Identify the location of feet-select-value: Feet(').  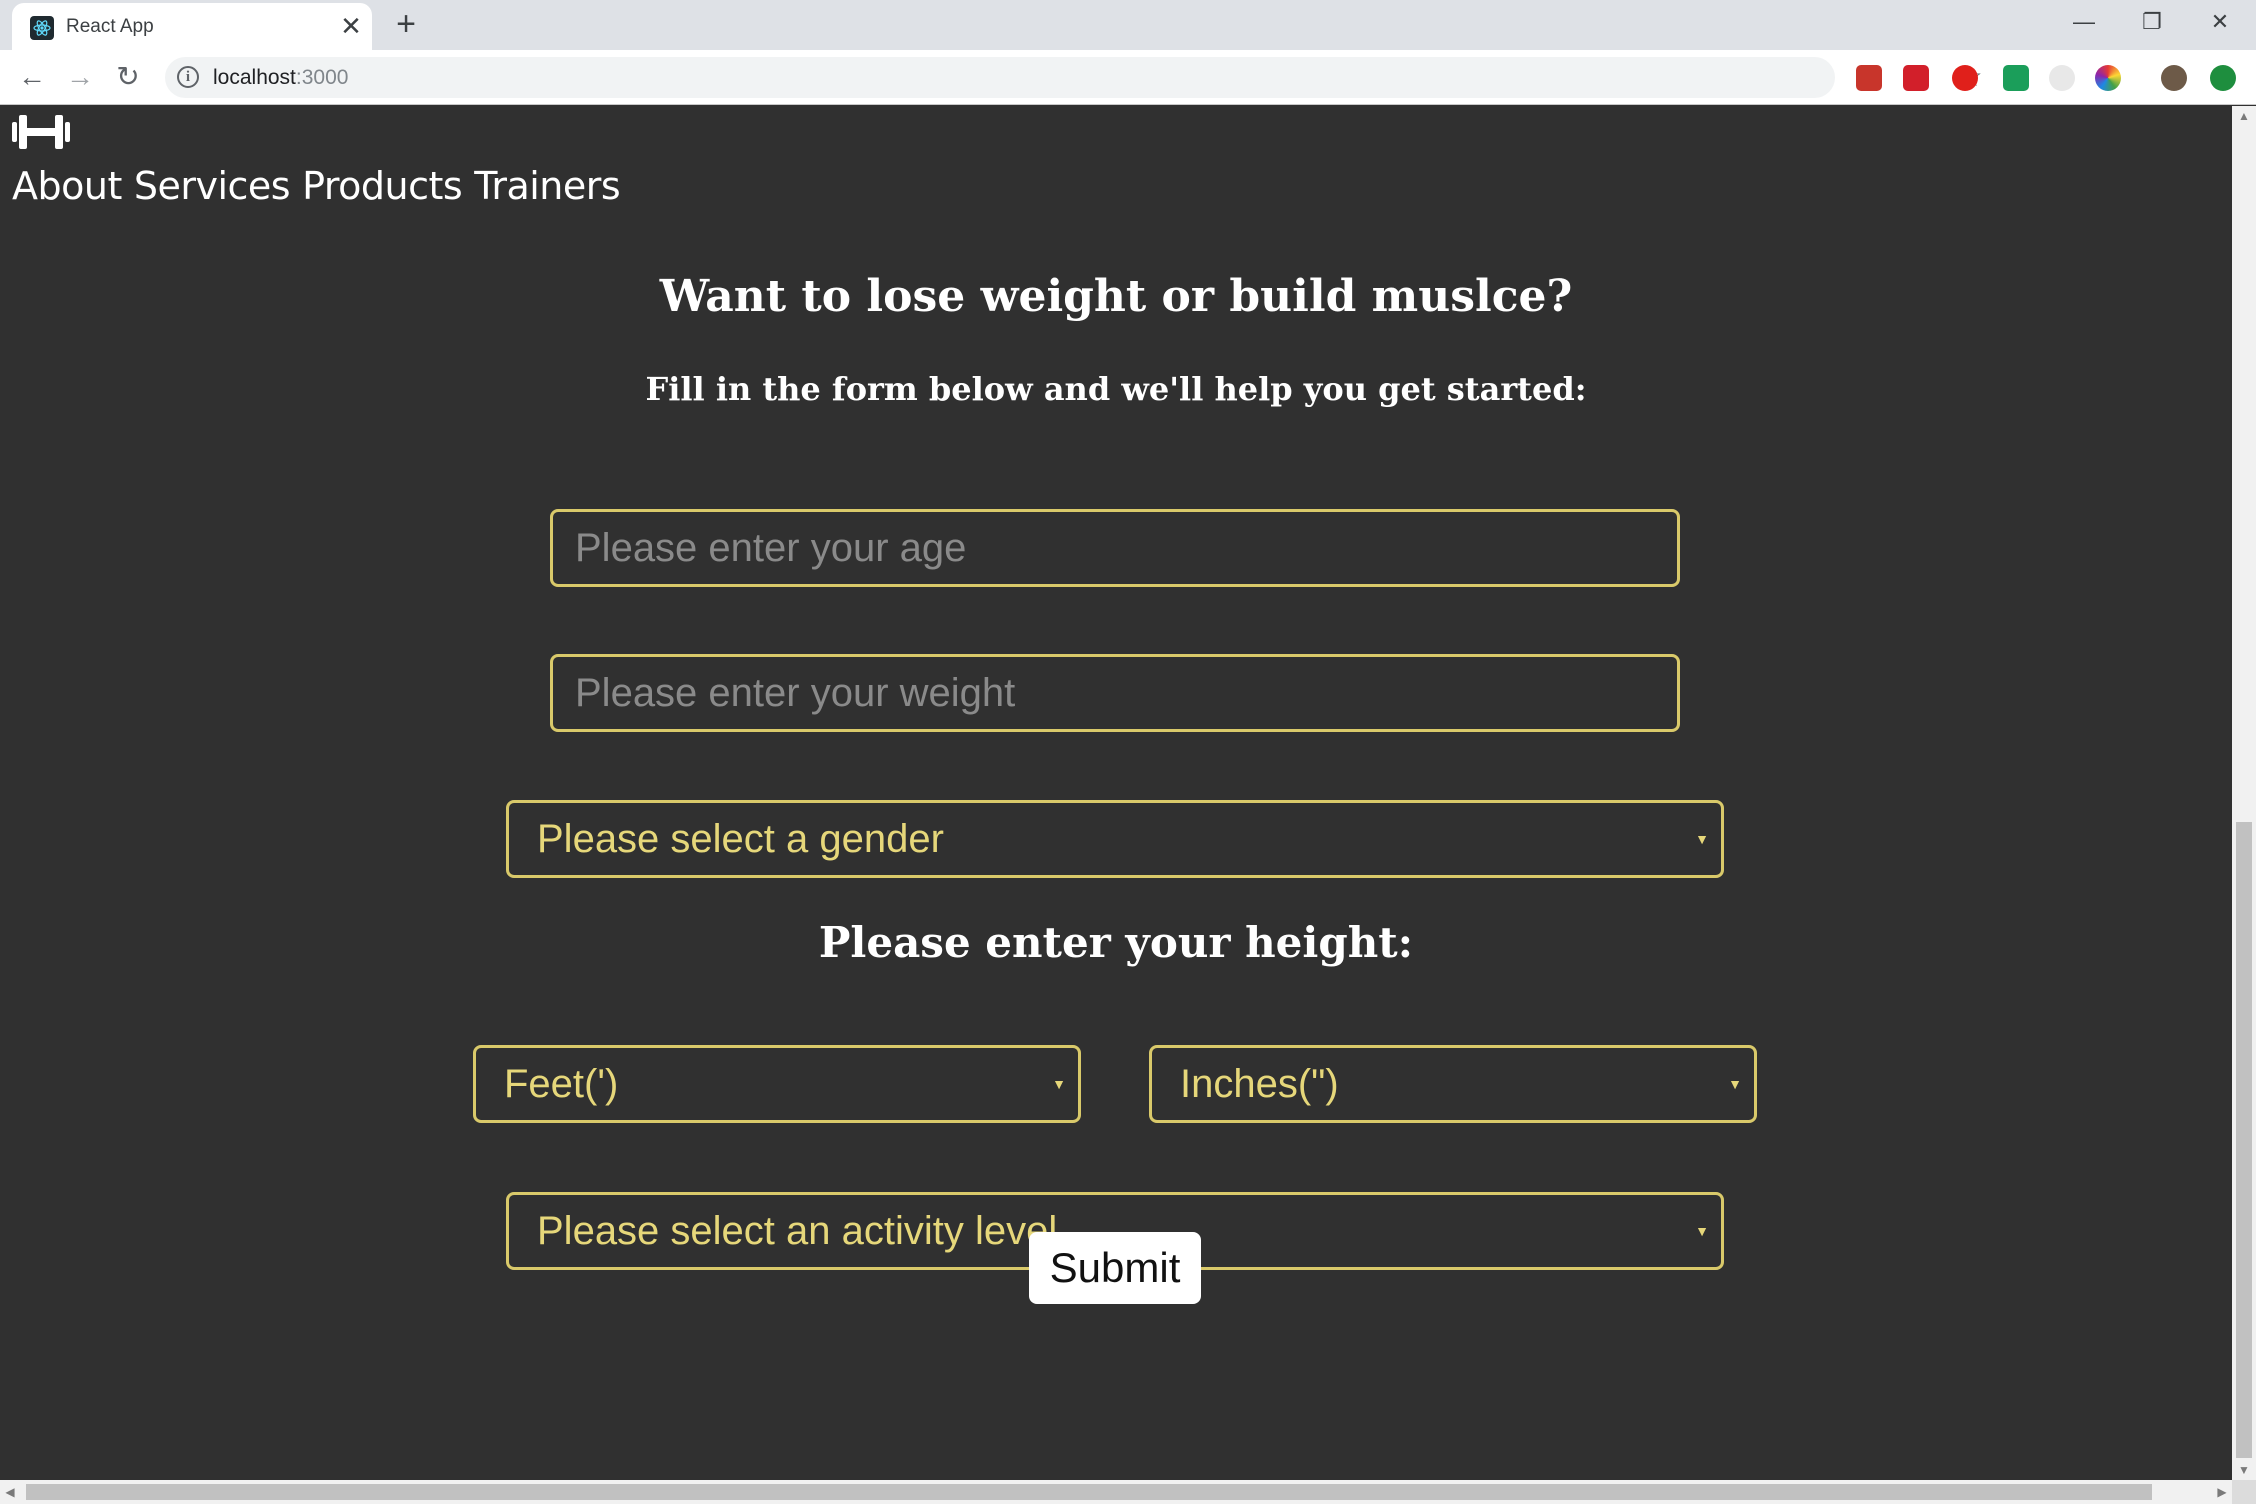
(561, 1083).